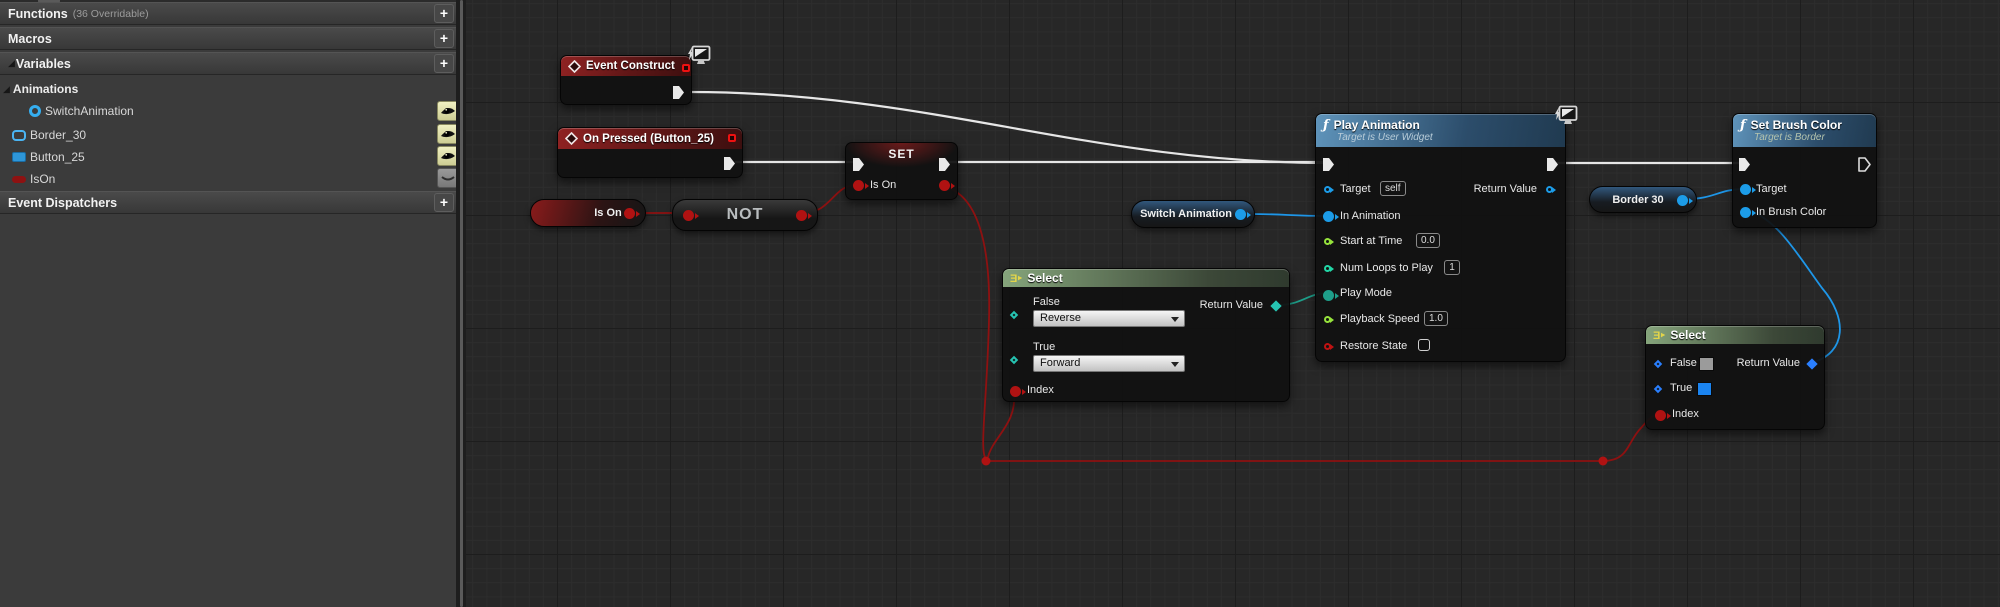  Describe the element at coordinates (35, 111) in the screenshot. I see `widget-animation-icon` at that location.